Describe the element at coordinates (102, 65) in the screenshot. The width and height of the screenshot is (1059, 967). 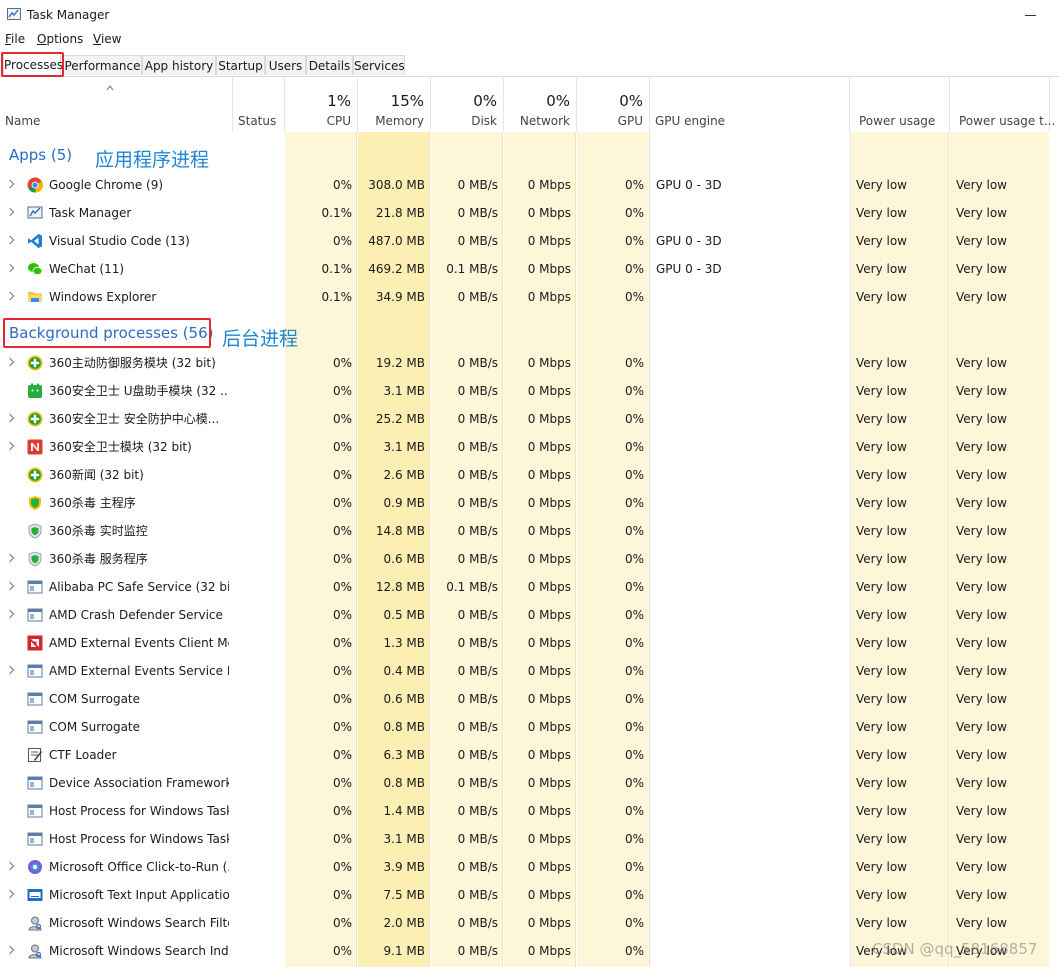
I see `tab-performance: Performance` at that location.